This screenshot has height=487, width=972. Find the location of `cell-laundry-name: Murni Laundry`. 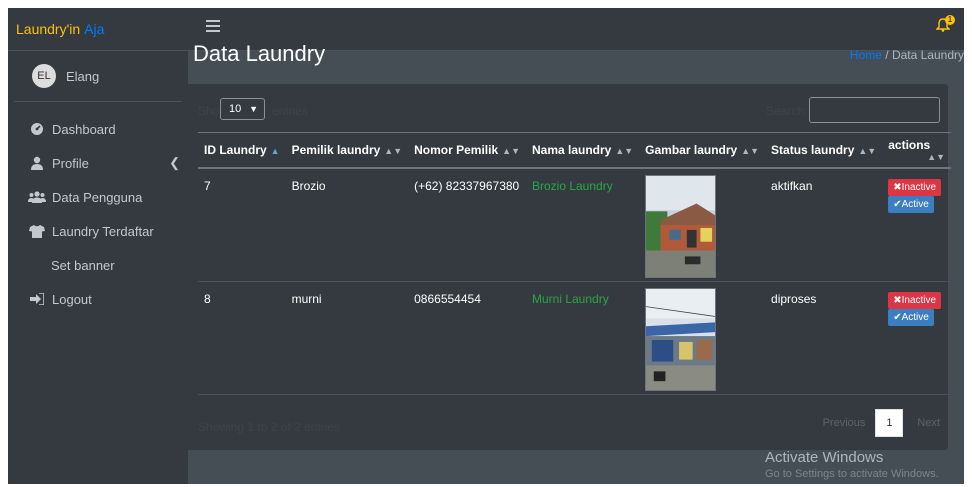

cell-laundry-name: Murni Laundry is located at coordinates (582, 338).